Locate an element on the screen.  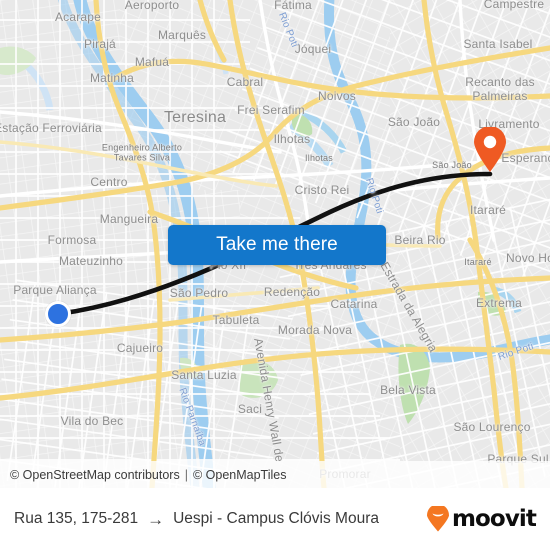
map-pin-icon is located at coordinates (490, 149).